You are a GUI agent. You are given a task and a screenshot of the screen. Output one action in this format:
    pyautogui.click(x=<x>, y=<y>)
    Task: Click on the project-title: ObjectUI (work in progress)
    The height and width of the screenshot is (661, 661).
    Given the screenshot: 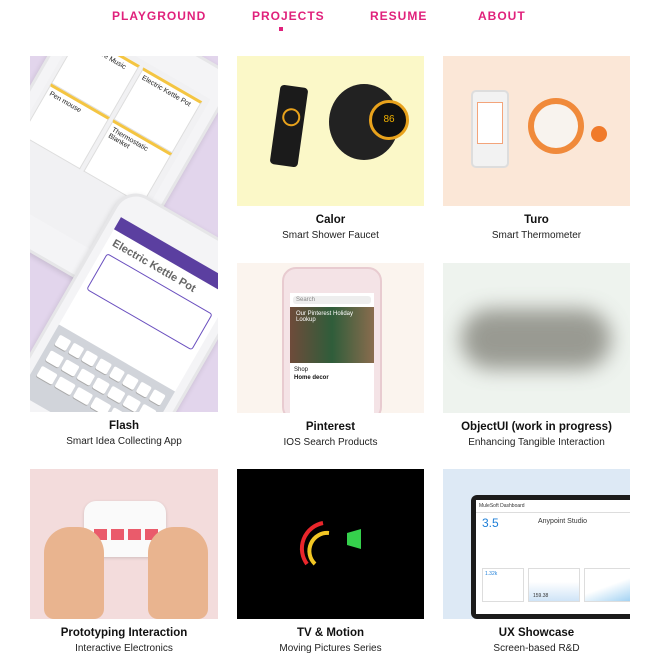 What is the action you would take?
    pyautogui.click(x=536, y=427)
    